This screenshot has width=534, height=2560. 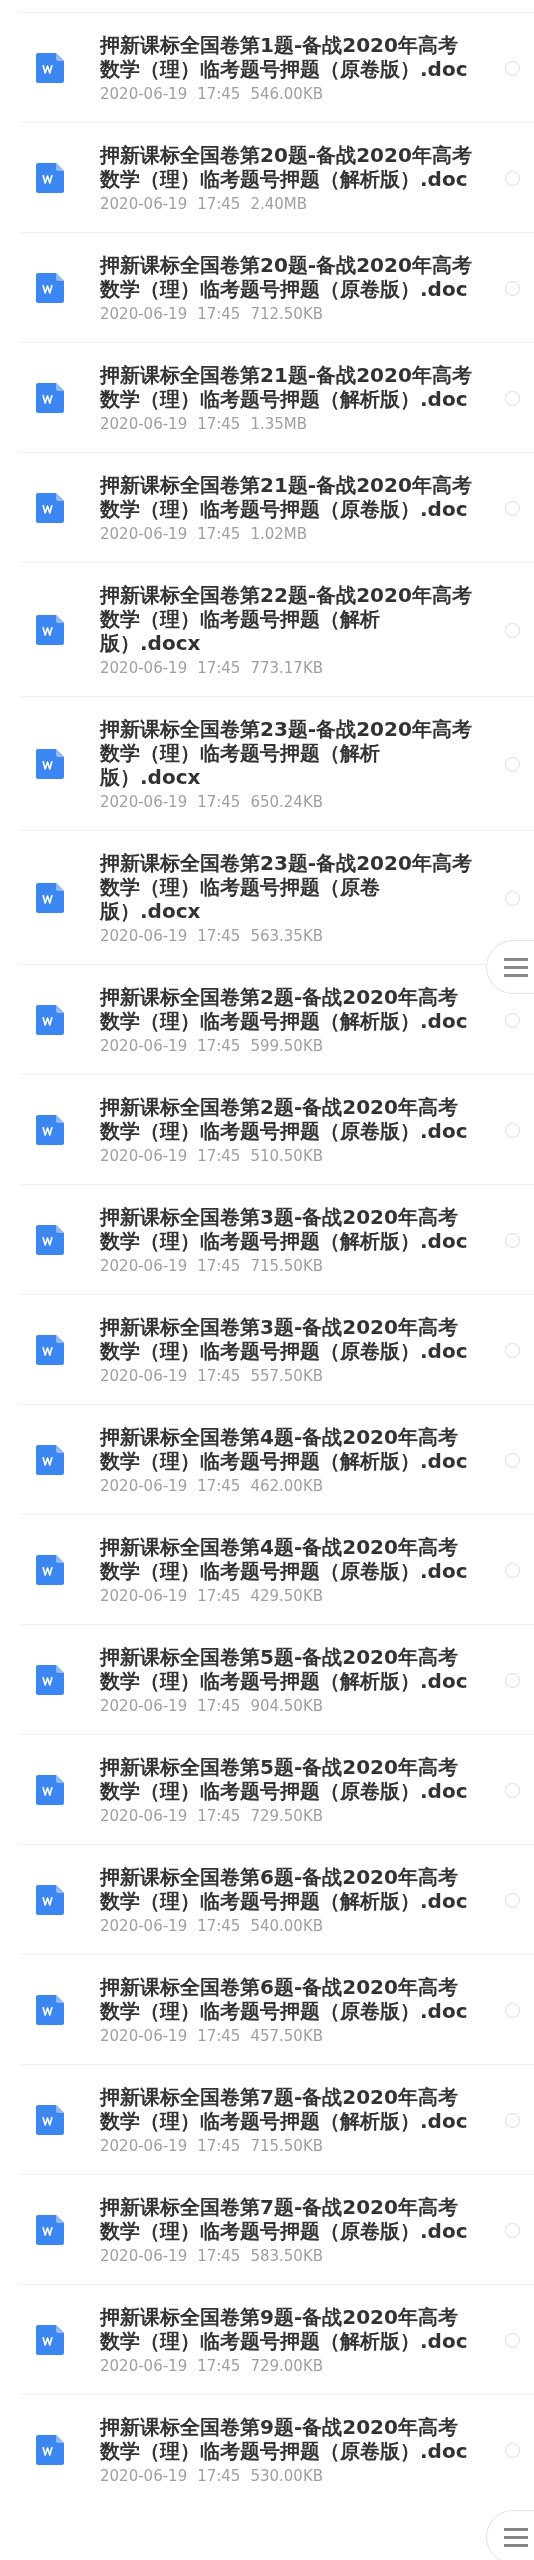 What do you see at coordinates (286, 1889) in the screenshot?
I see `file-name: 押新课标全国卷第6题-备战2020年高考数学（理）临考题号押题（解析版）.doc` at bounding box center [286, 1889].